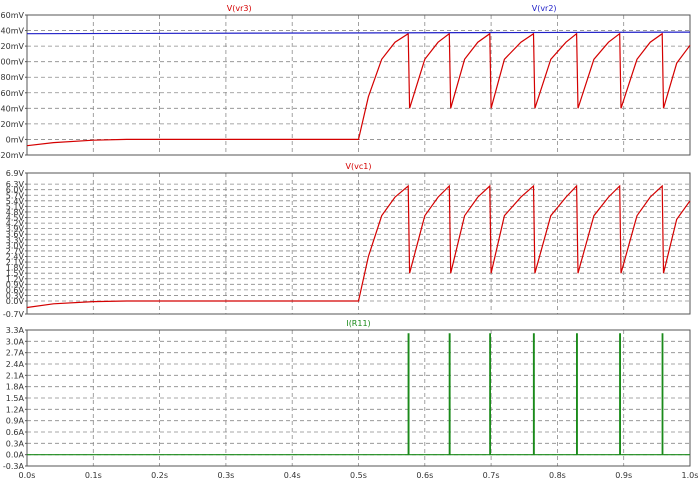  I want to click on series-label-v-vc1-: V(vc1), so click(359, 166).